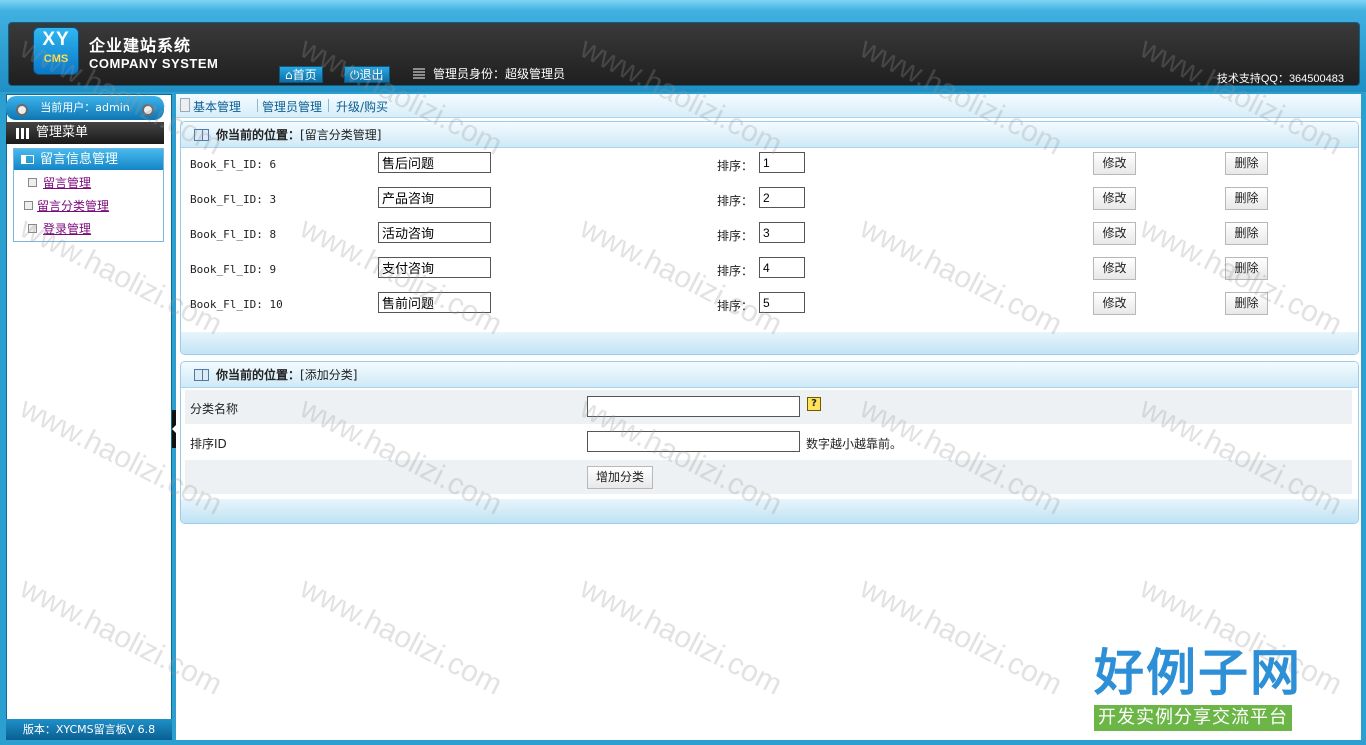 The image size is (1366, 745). What do you see at coordinates (620, 477) in the screenshot?
I see `add-category-button: 增加分类` at bounding box center [620, 477].